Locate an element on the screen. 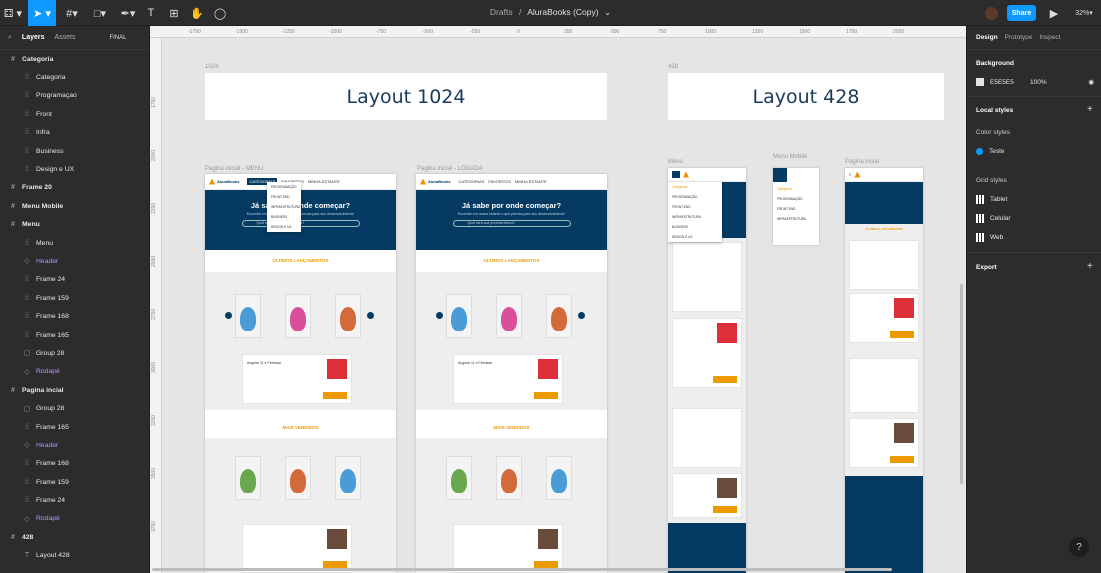 Image resolution: width=1101 pixels, height=573 pixels. tab-prototype: Prototype is located at coordinates (1019, 37).